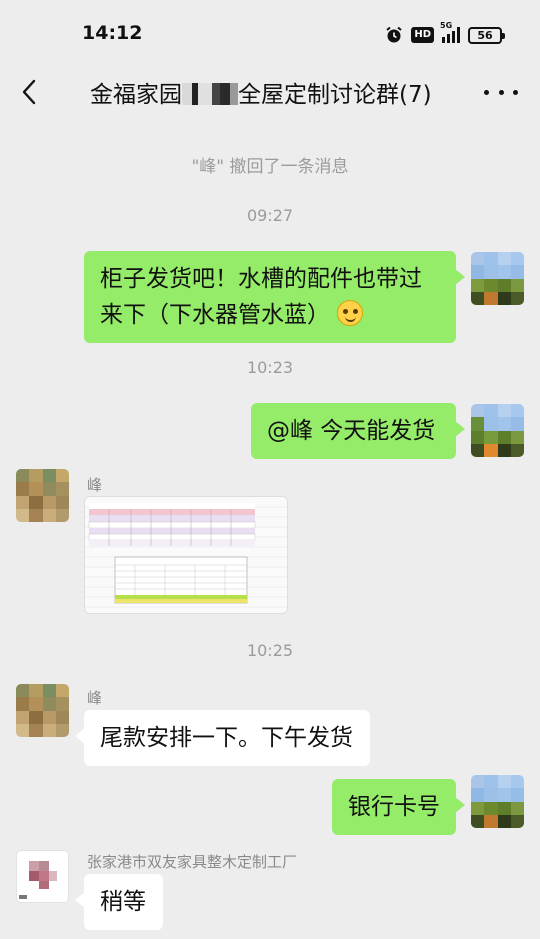  Describe the element at coordinates (29, 92) in the screenshot. I see `chevron-left-icon` at that location.